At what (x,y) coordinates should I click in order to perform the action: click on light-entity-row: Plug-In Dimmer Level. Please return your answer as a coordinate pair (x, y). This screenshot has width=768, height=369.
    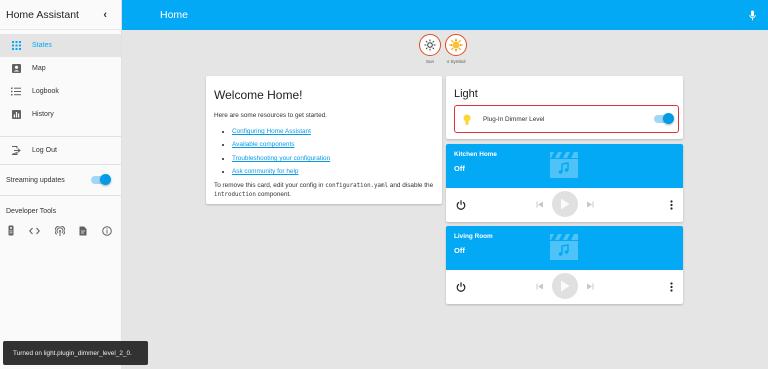
    Looking at the image, I should click on (566, 119).